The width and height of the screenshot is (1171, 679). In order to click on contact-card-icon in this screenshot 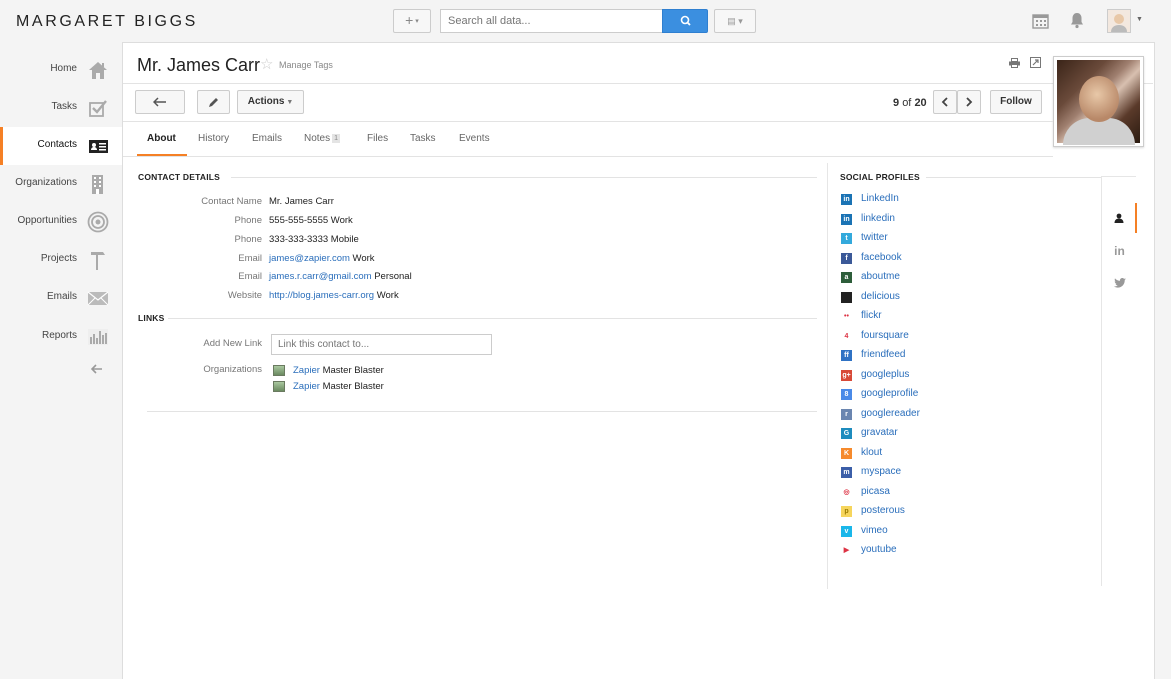, I will do `click(98, 146)`.